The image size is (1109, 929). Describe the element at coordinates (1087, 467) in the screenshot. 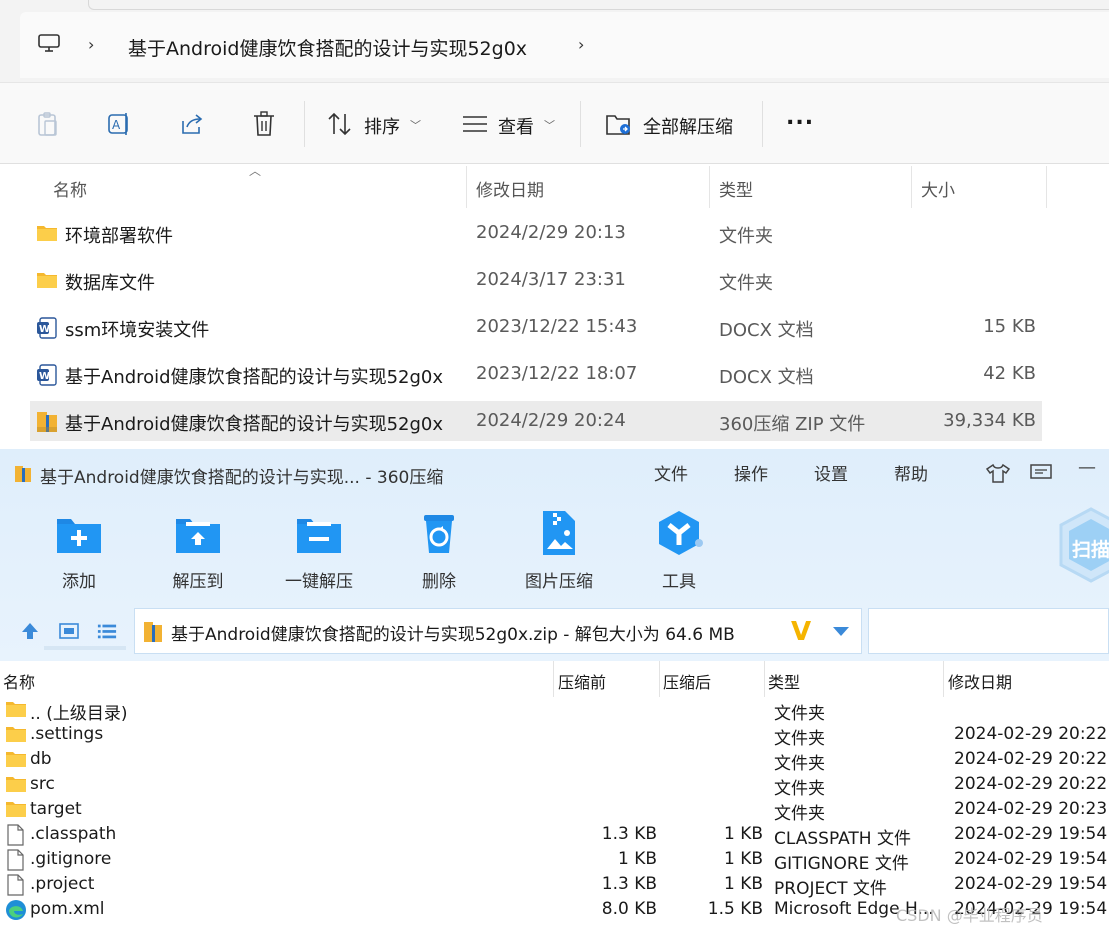

I see `minimize-button: —` at that location.